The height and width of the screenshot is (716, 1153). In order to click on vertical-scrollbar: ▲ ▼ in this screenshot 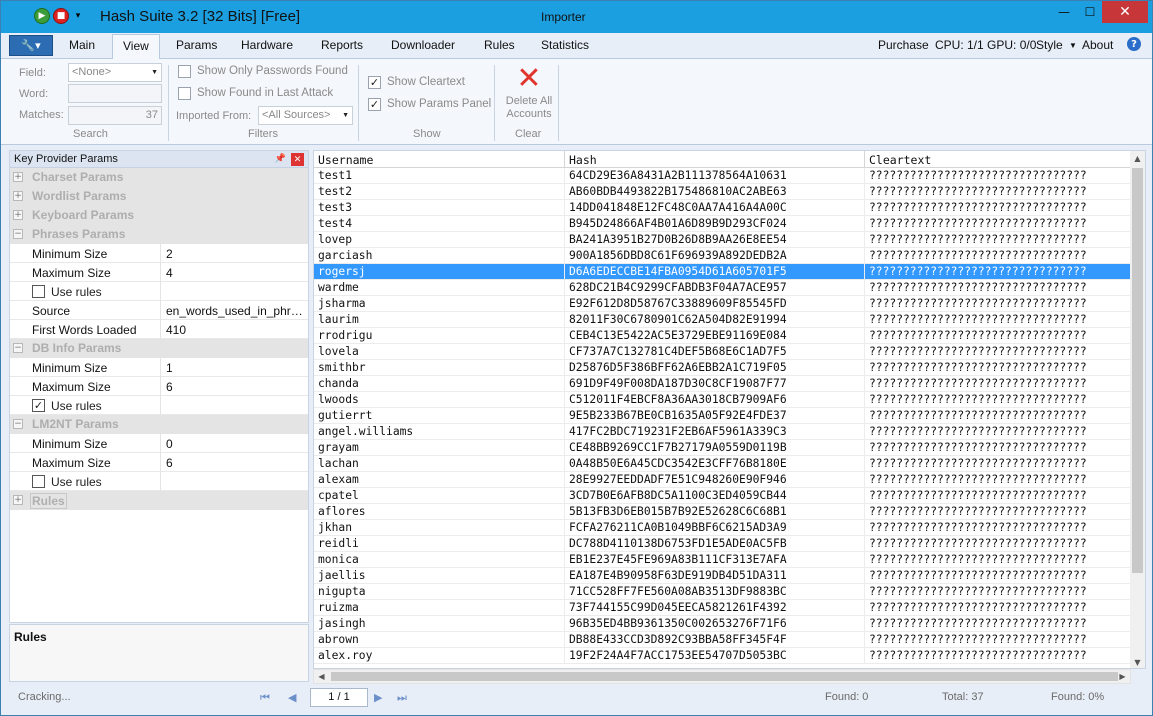, I will do `click(1137, 409)`.